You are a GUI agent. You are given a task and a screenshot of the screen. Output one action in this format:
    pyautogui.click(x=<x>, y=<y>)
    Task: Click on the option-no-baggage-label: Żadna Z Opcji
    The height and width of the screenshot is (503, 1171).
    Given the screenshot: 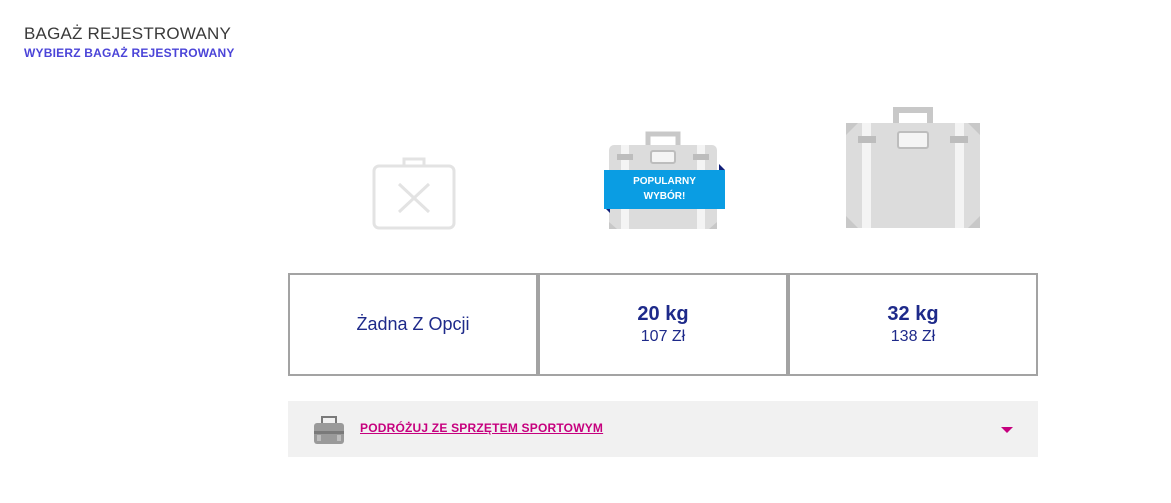 What is the action you would take?
    pyautogui.click(x=413, y=324)
    